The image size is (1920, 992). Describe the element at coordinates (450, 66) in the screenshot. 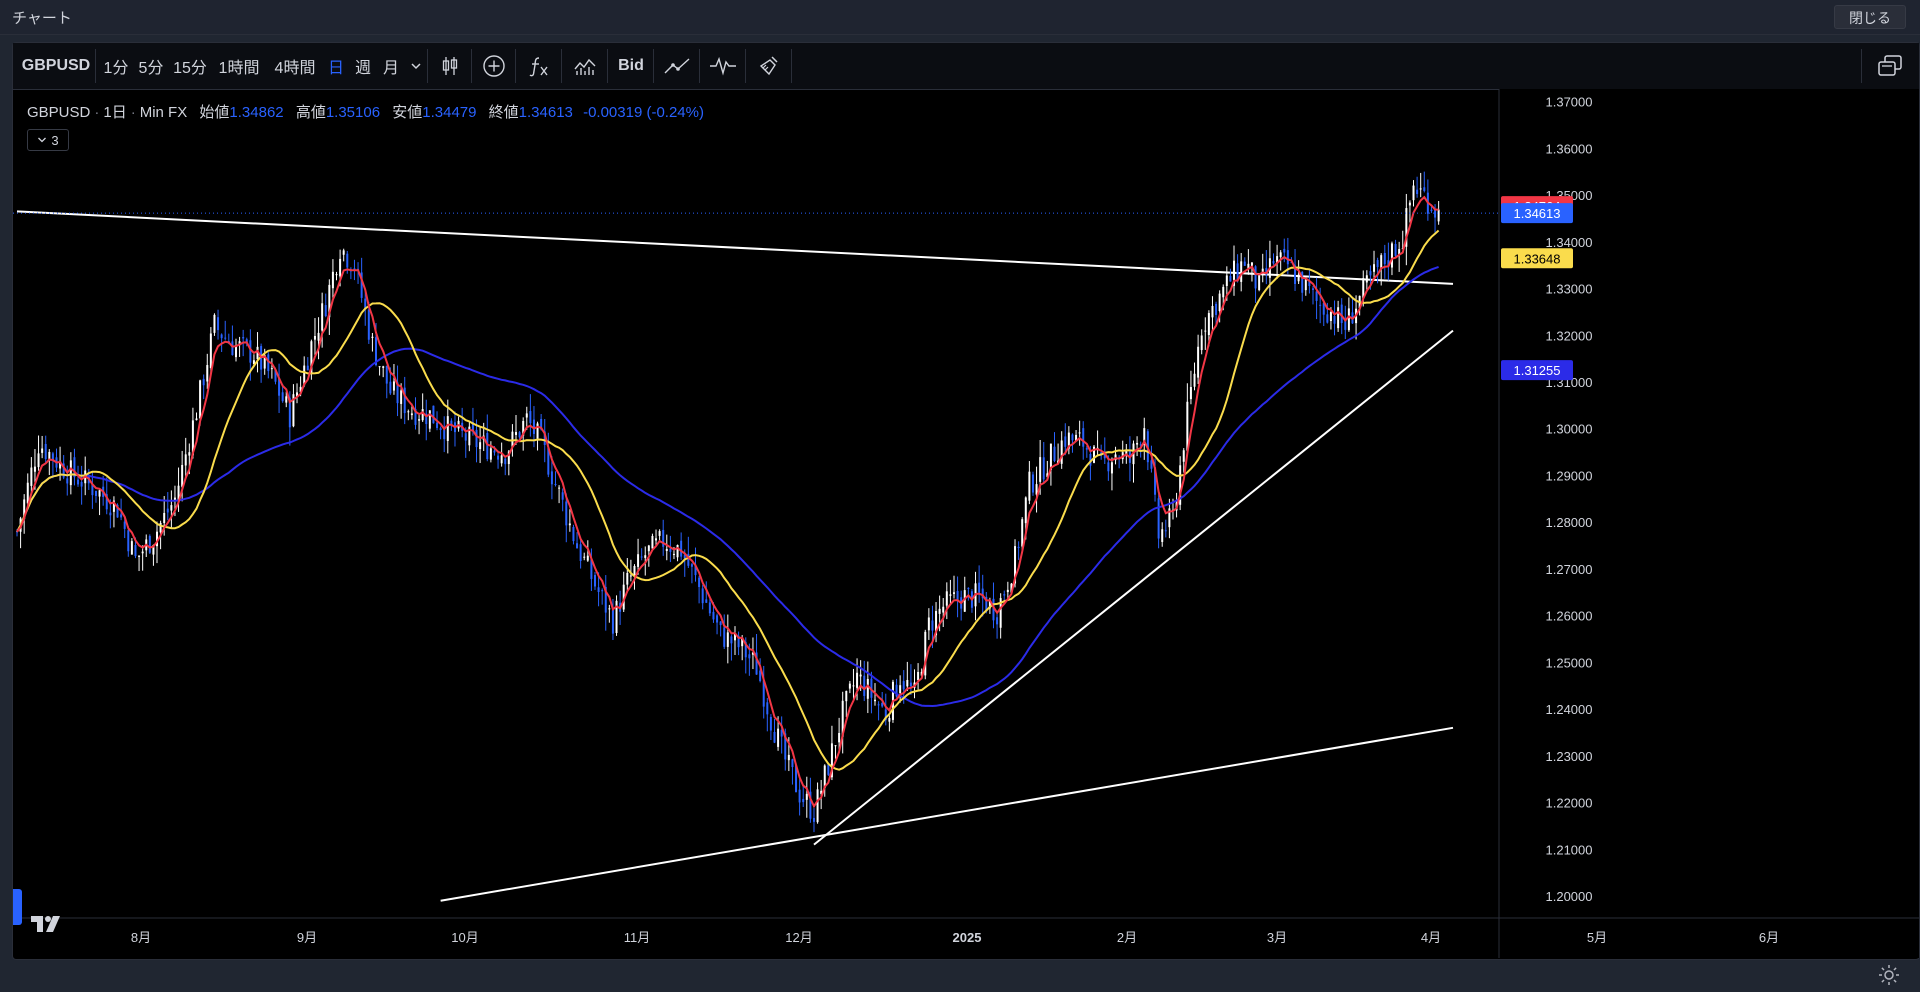

I see `candlestick-icon` at that location.